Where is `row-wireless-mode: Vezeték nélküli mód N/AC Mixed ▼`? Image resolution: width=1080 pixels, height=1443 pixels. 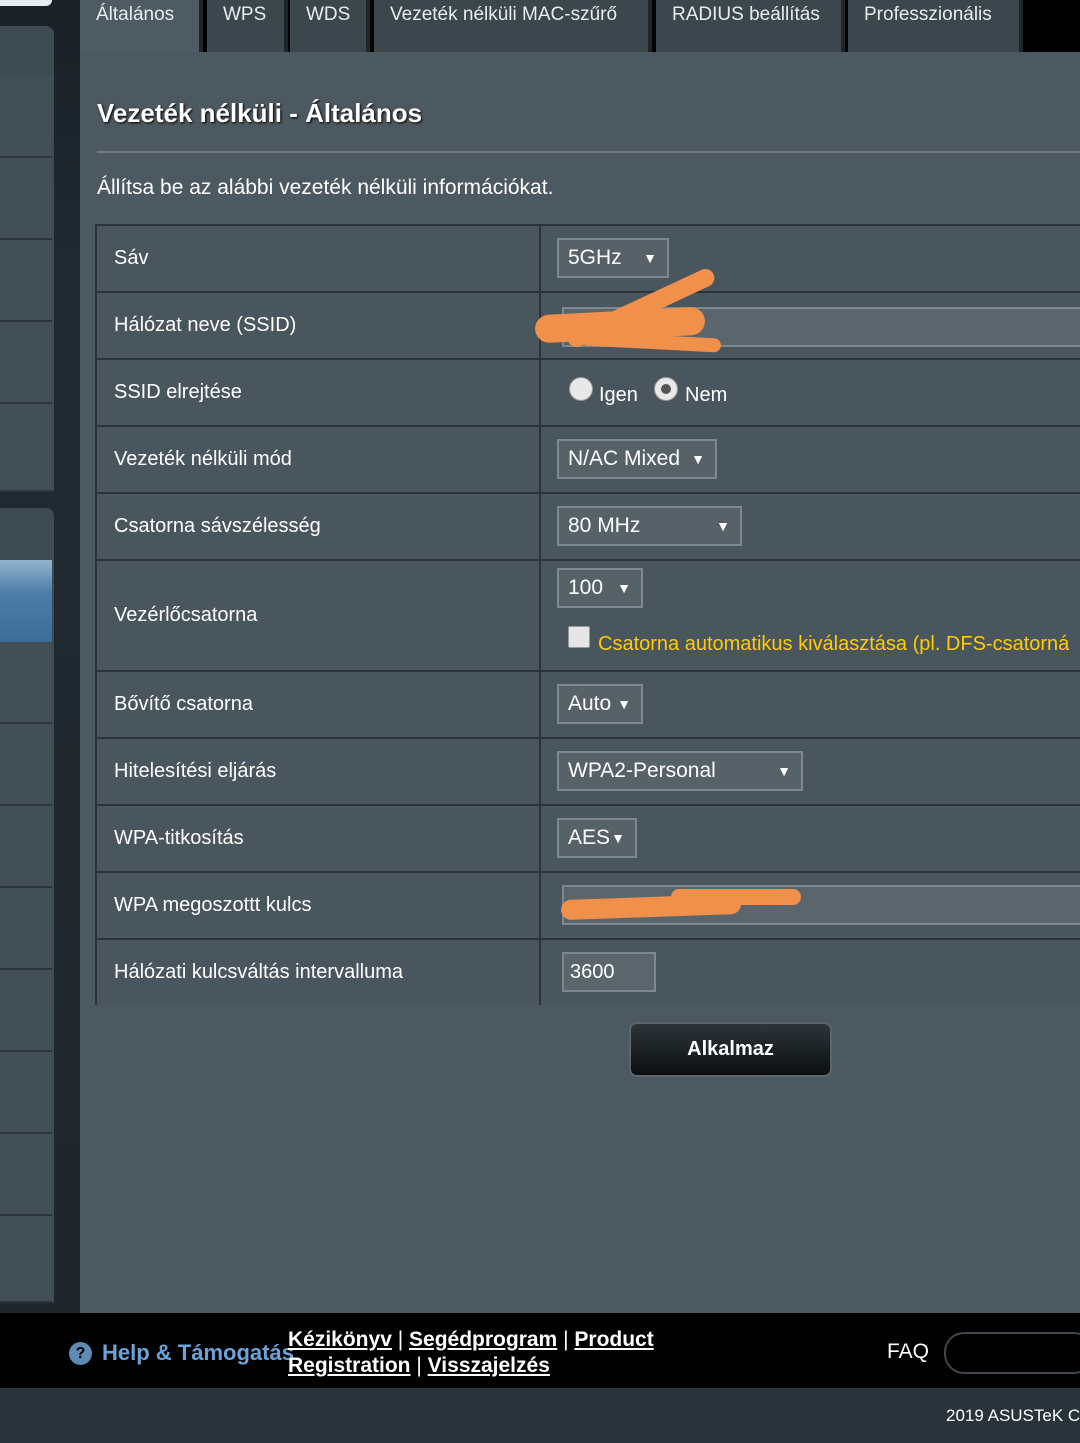
row-wireless-mode: Vezeték nélküli mód N/AC Mixed ▼ is located at coordinates (588, 460).